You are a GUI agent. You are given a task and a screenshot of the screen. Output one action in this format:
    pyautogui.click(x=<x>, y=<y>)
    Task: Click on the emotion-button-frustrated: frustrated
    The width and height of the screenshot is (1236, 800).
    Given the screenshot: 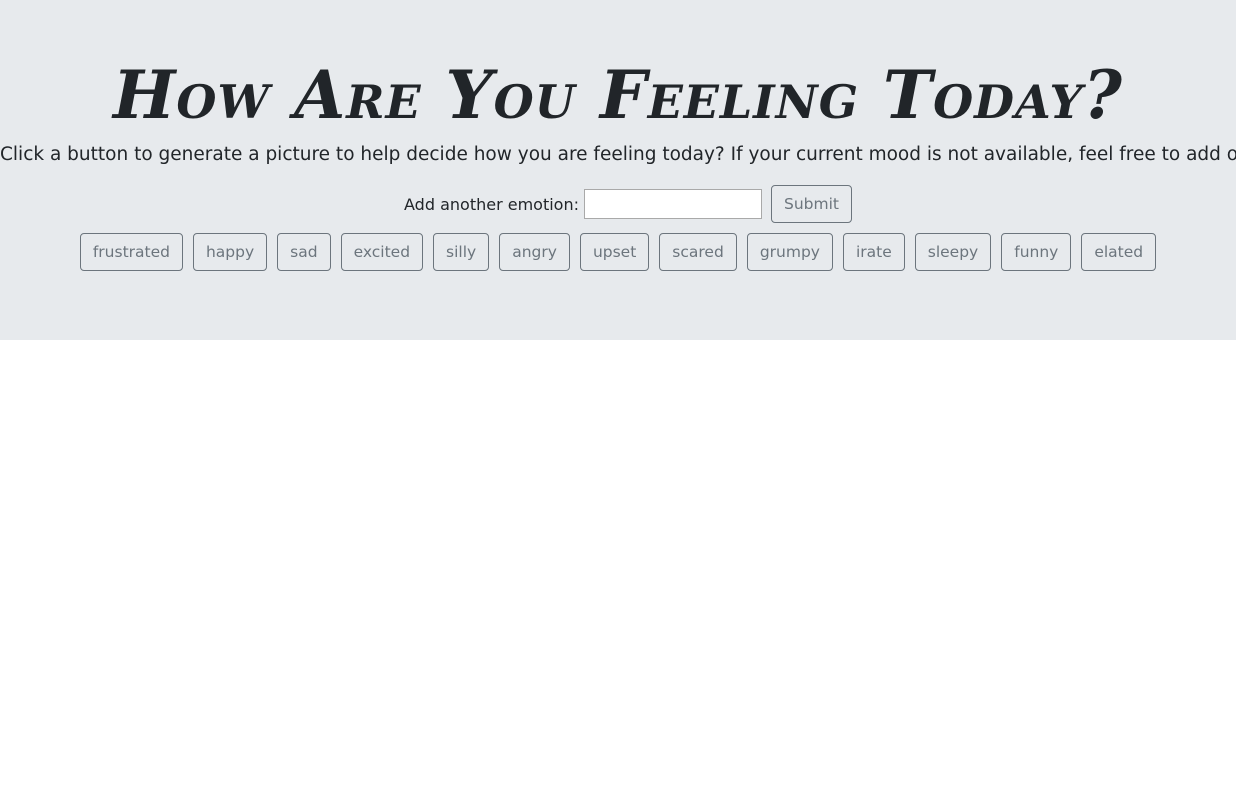 What is the action you would take?
    pyautogui.click(x=131, y=252)
    